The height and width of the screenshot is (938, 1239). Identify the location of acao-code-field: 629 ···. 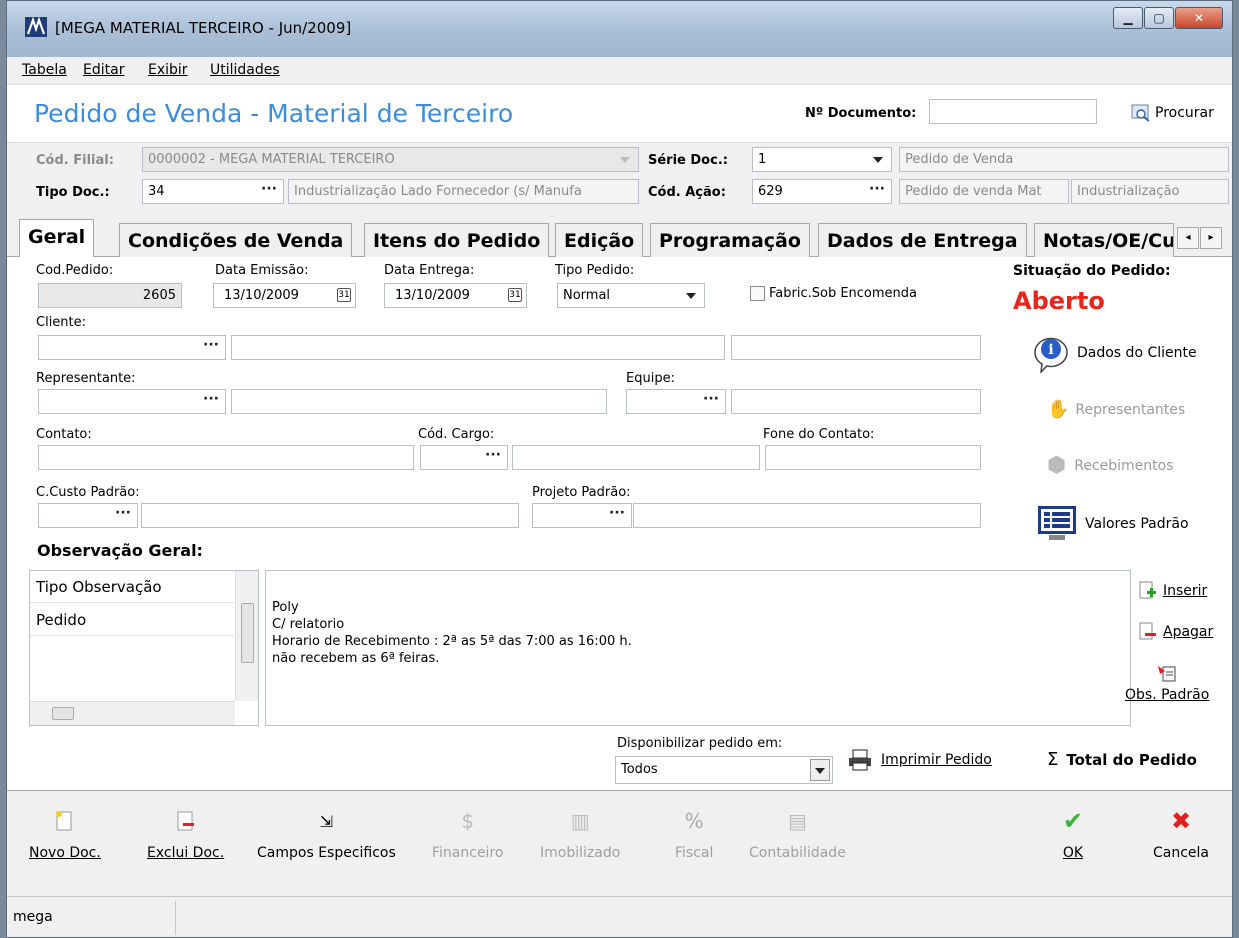
(822, 191).